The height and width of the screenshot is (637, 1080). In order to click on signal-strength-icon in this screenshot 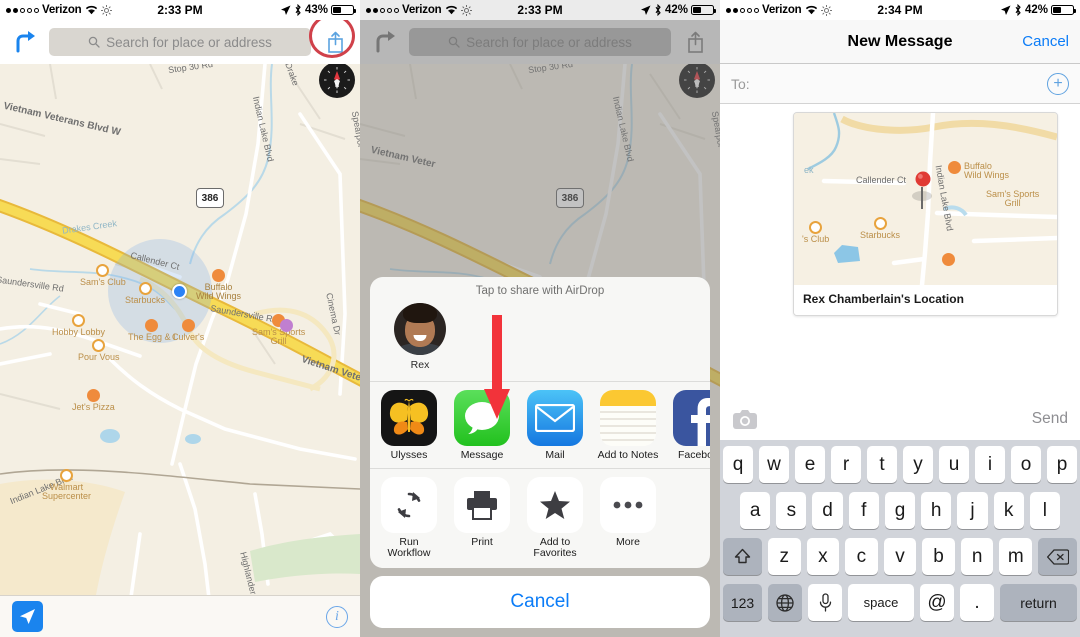, I will do `click(22, 10)`.